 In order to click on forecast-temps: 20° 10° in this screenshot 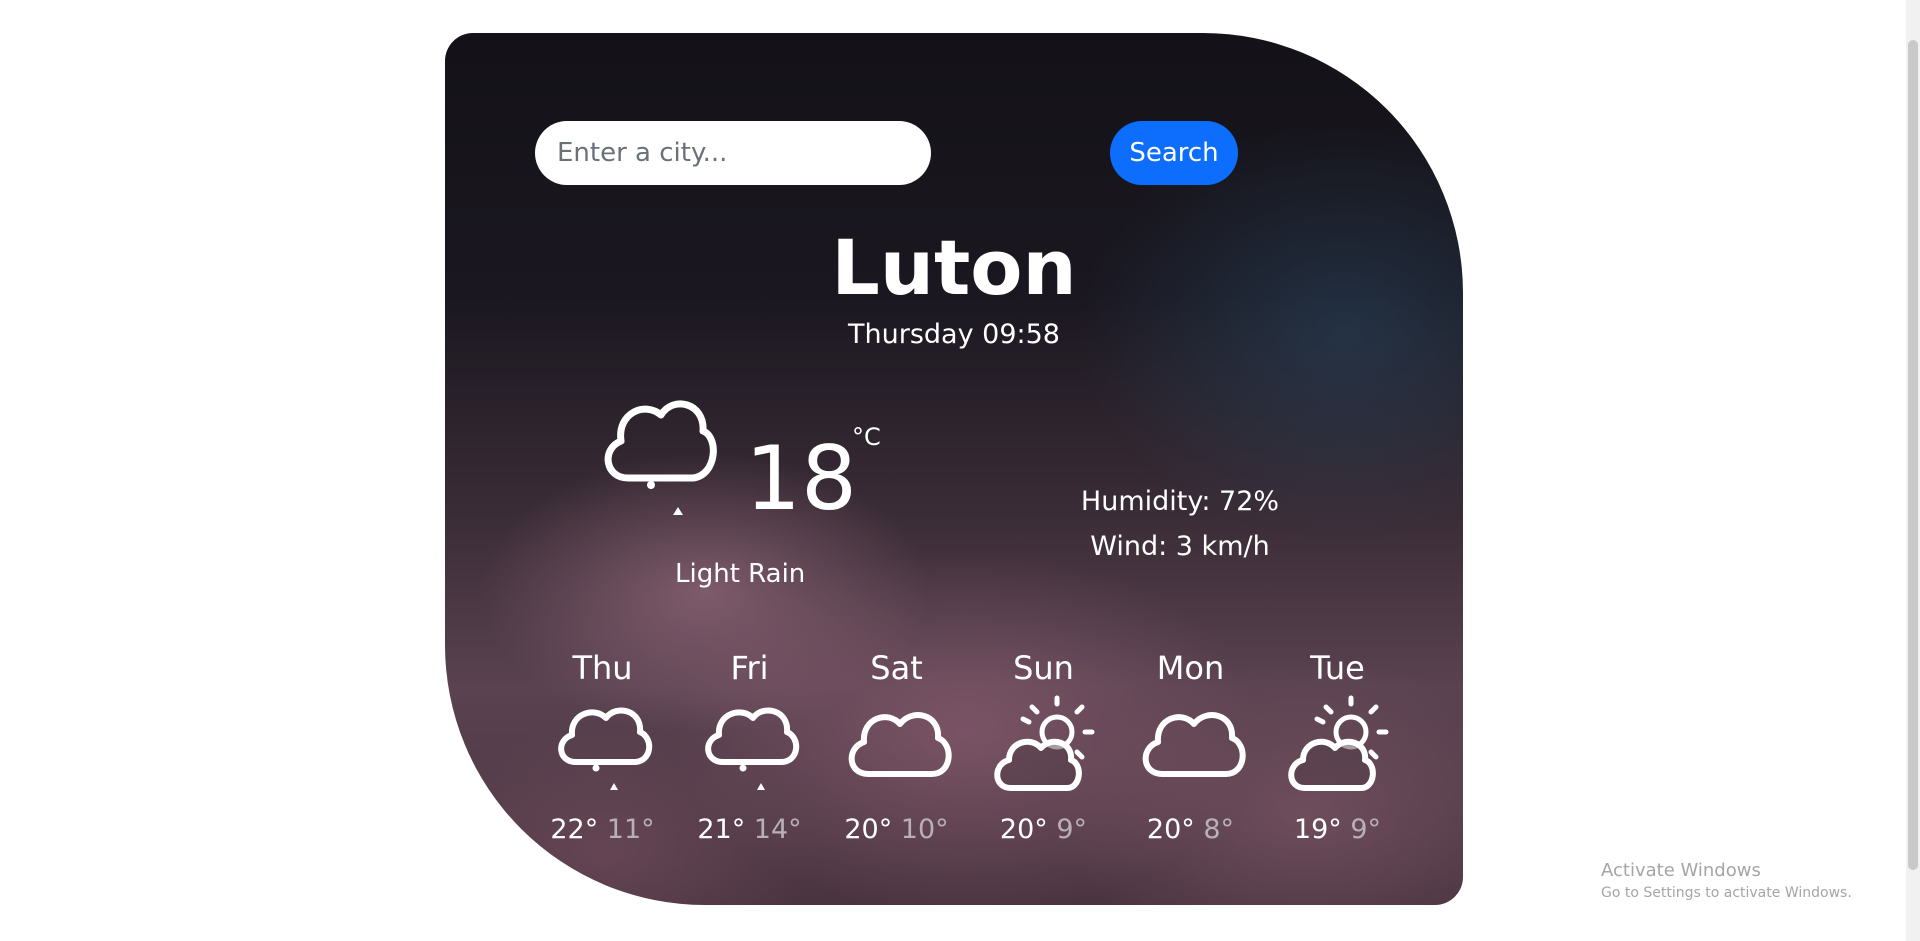, I will do `click(896, 829)`.